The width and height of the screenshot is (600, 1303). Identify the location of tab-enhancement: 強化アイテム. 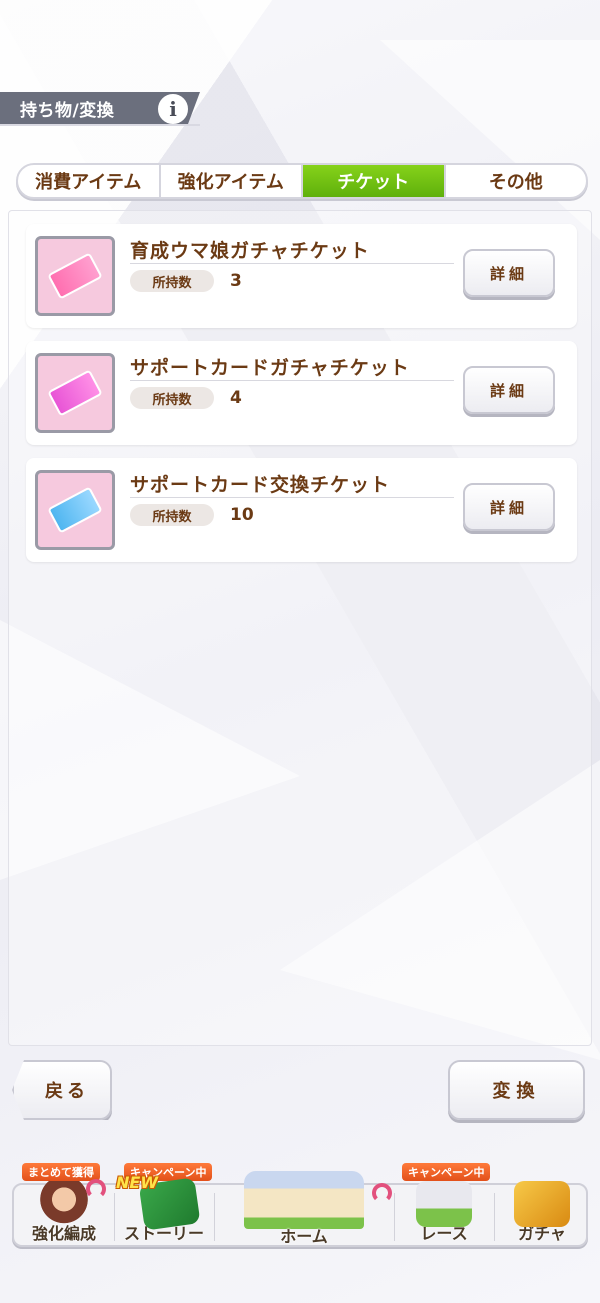
(232, 181).